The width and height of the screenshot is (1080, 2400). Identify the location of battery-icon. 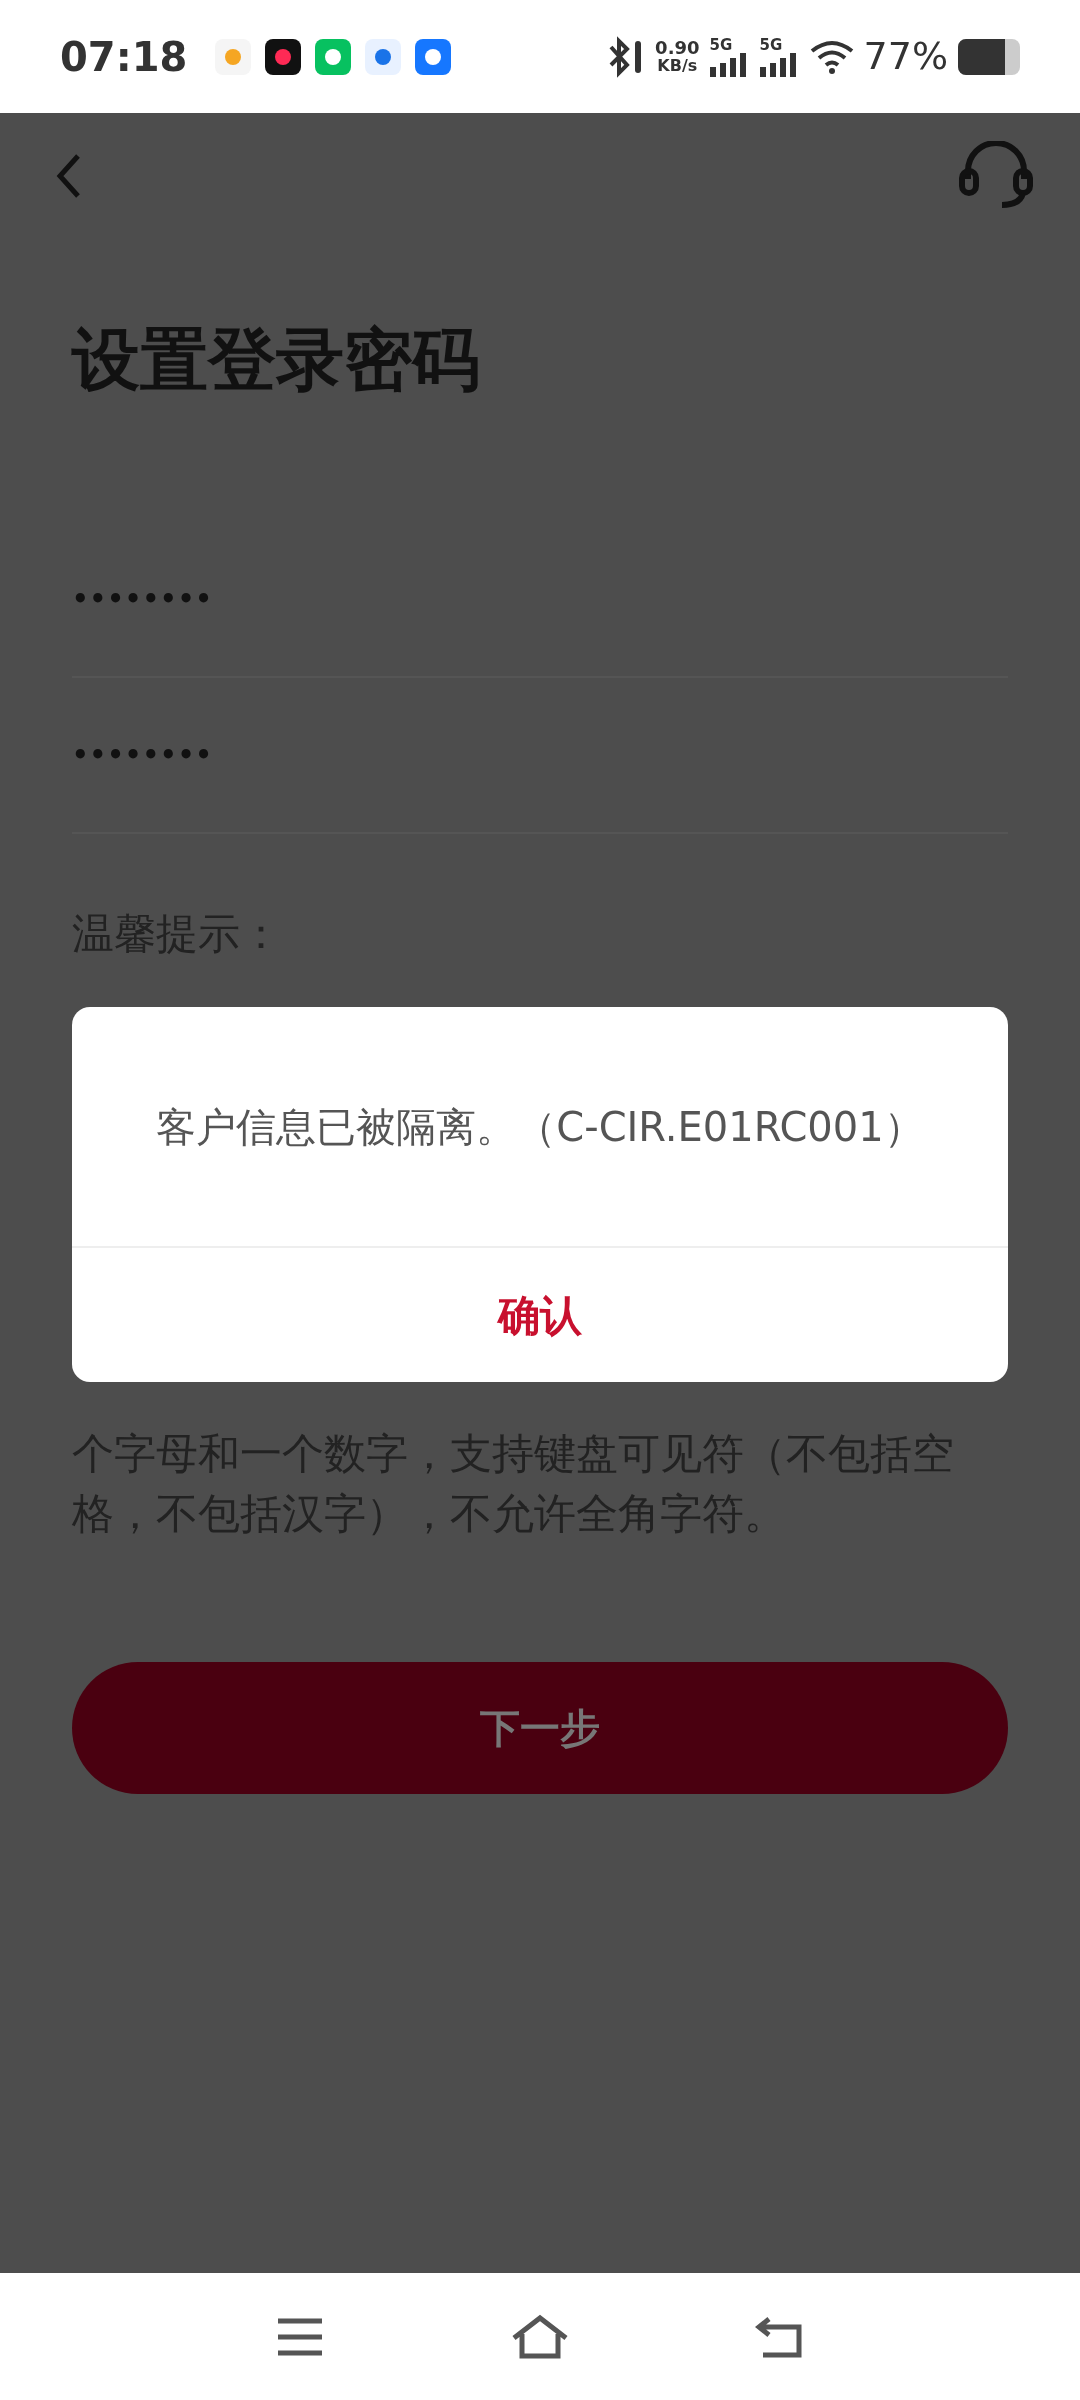
(989, 56).